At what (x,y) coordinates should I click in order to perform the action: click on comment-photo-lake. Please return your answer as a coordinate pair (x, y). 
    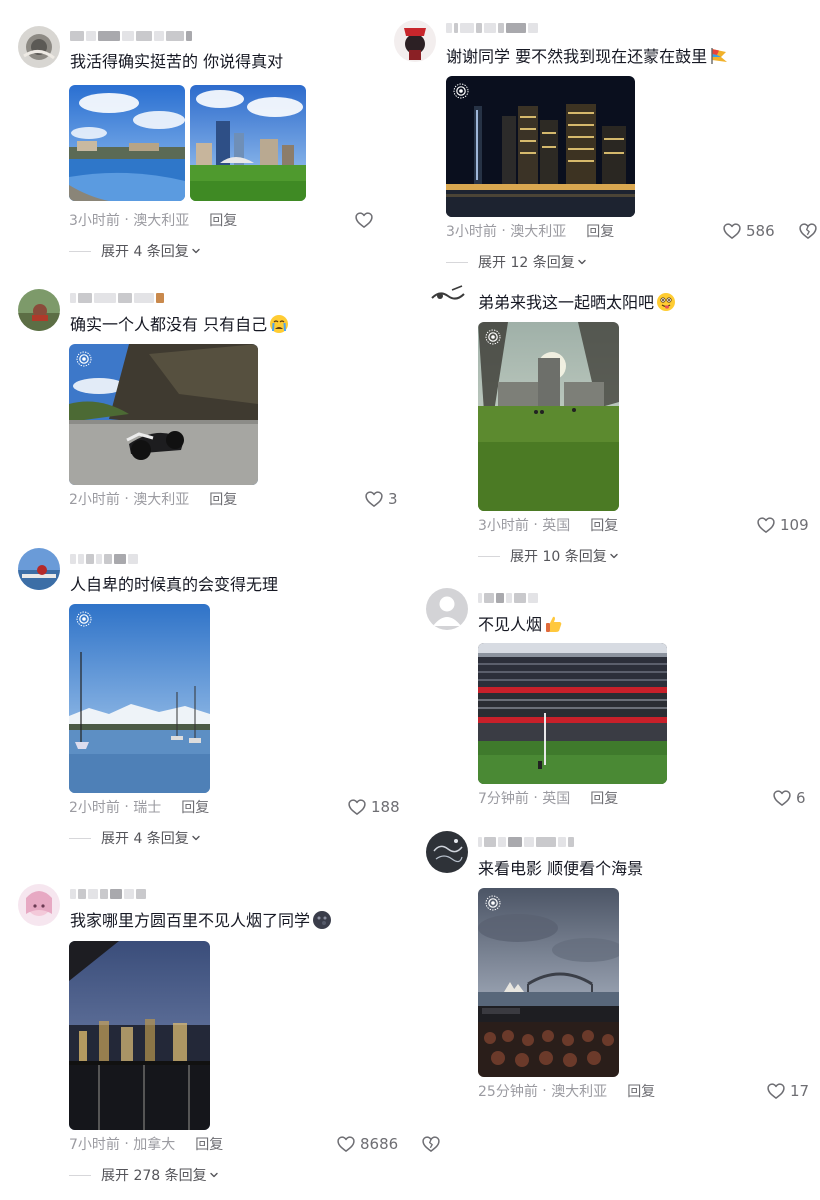
    Looking at the image, I should click on (139, 698).